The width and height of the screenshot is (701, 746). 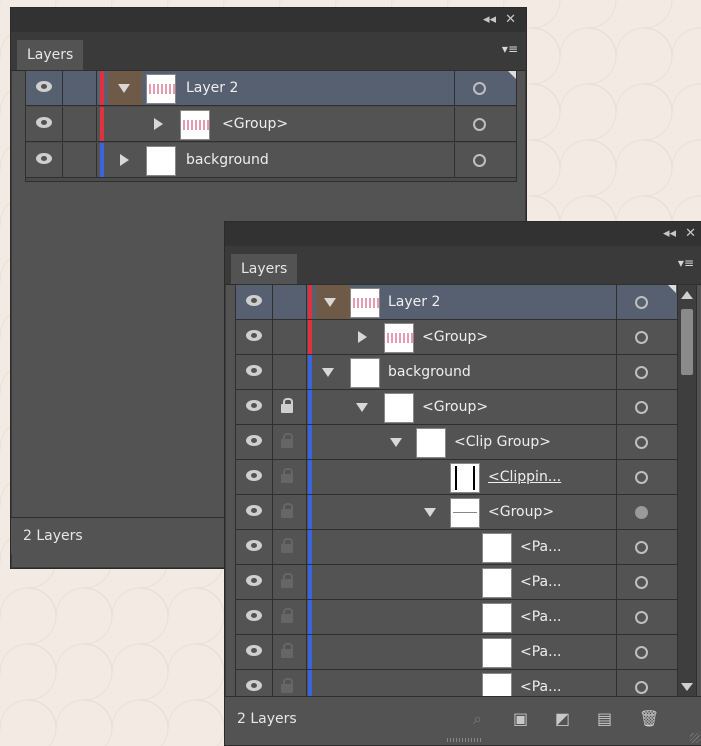 What do you see at coordinates (686, 491) in the screenshot?
I see `vertical-scrollbar` at bounding box center [686, 491].